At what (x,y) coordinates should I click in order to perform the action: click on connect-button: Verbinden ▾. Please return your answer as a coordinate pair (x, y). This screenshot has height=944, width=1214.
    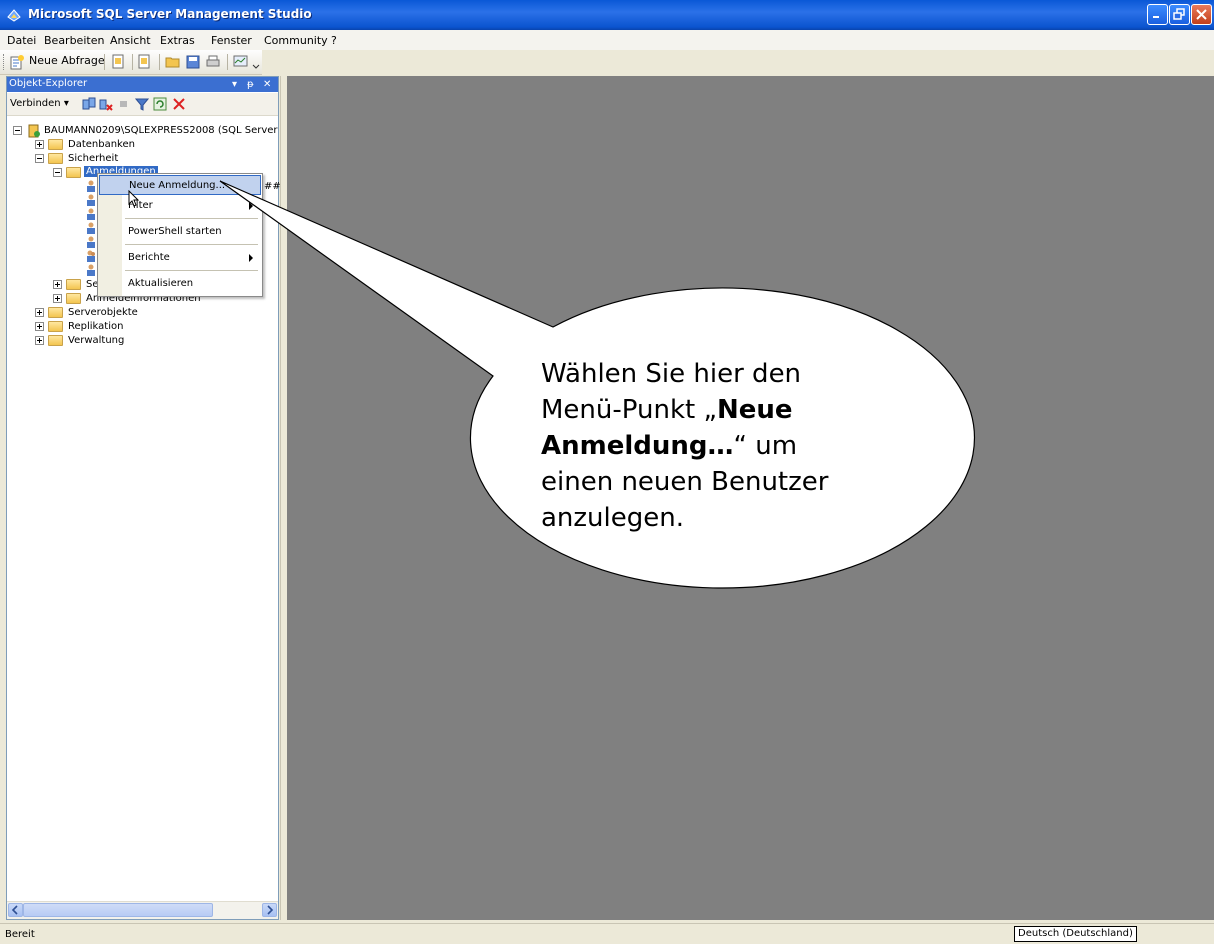
    Looking at the image, I should click on (39, 103).